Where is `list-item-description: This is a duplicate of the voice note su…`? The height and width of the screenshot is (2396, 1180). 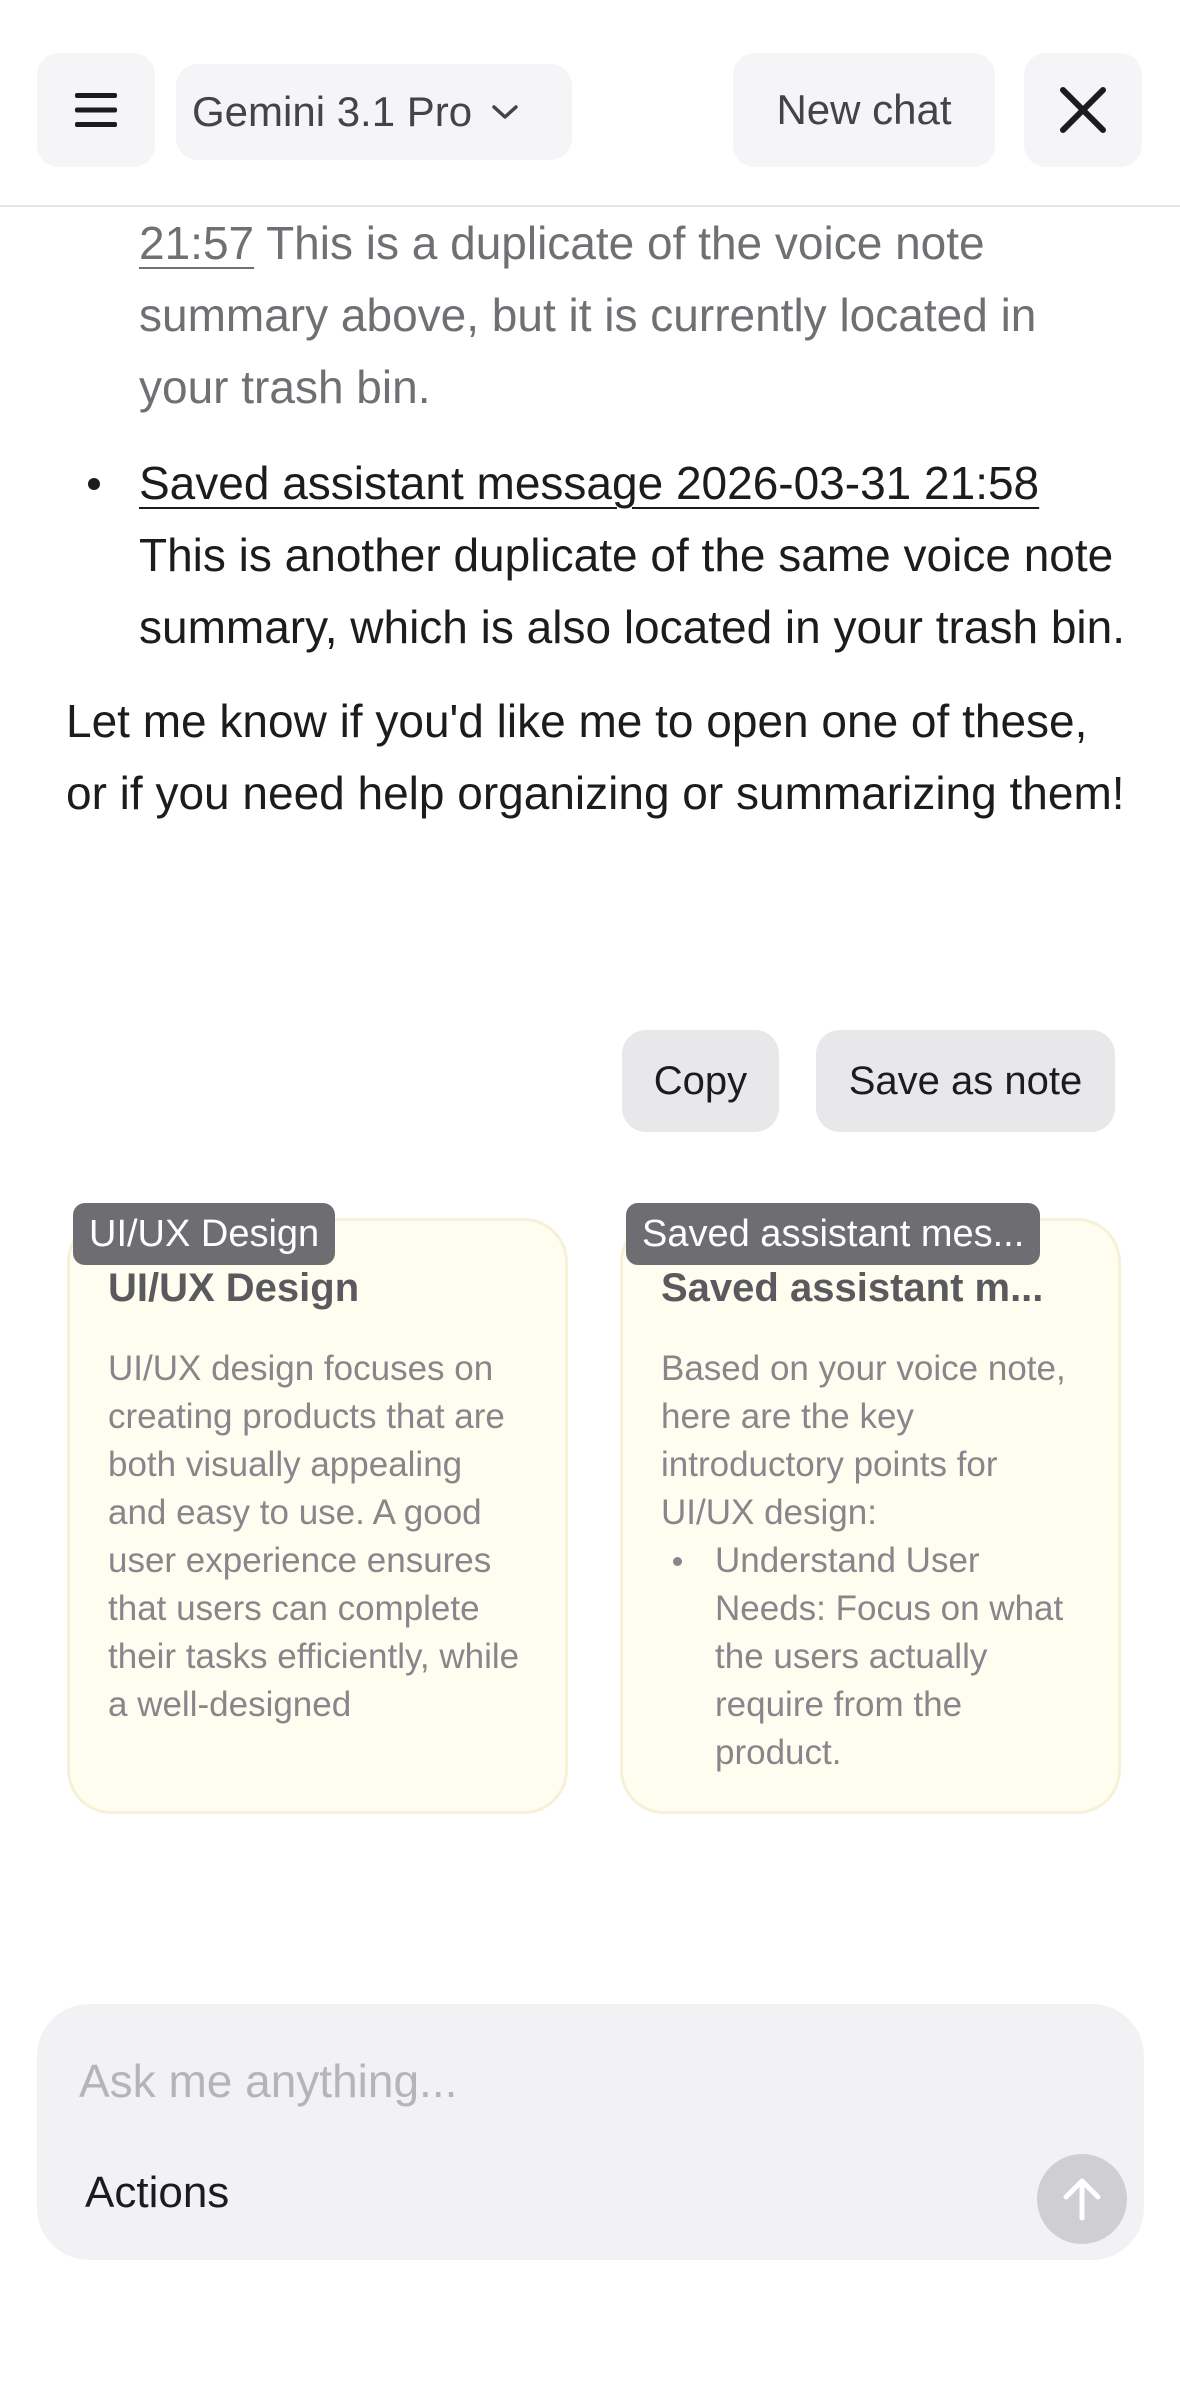
list-item-description: This is a duplicate of the voice note su… is located at coordinates (588, 315).